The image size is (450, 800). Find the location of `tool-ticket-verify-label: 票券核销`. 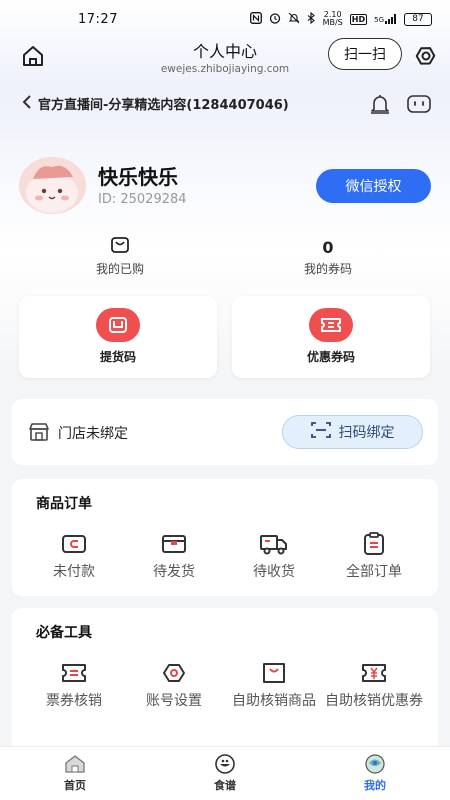

tool-ticket-verify-label: 票券核销 is located at coordinates (74, 701).